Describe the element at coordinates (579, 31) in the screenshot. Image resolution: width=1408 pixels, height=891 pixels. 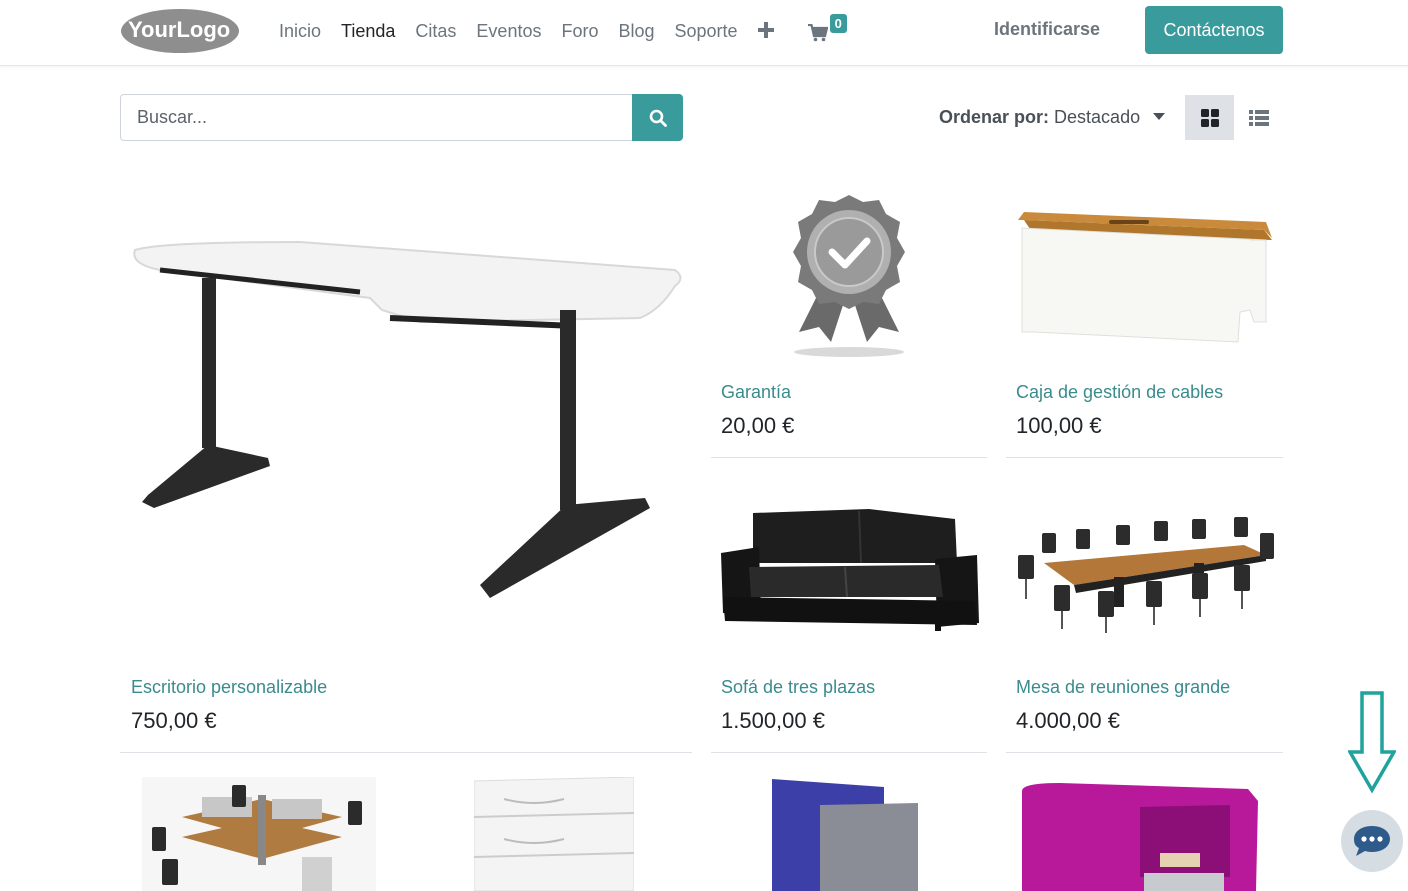
I see `nav-foro: Foro` at that location.